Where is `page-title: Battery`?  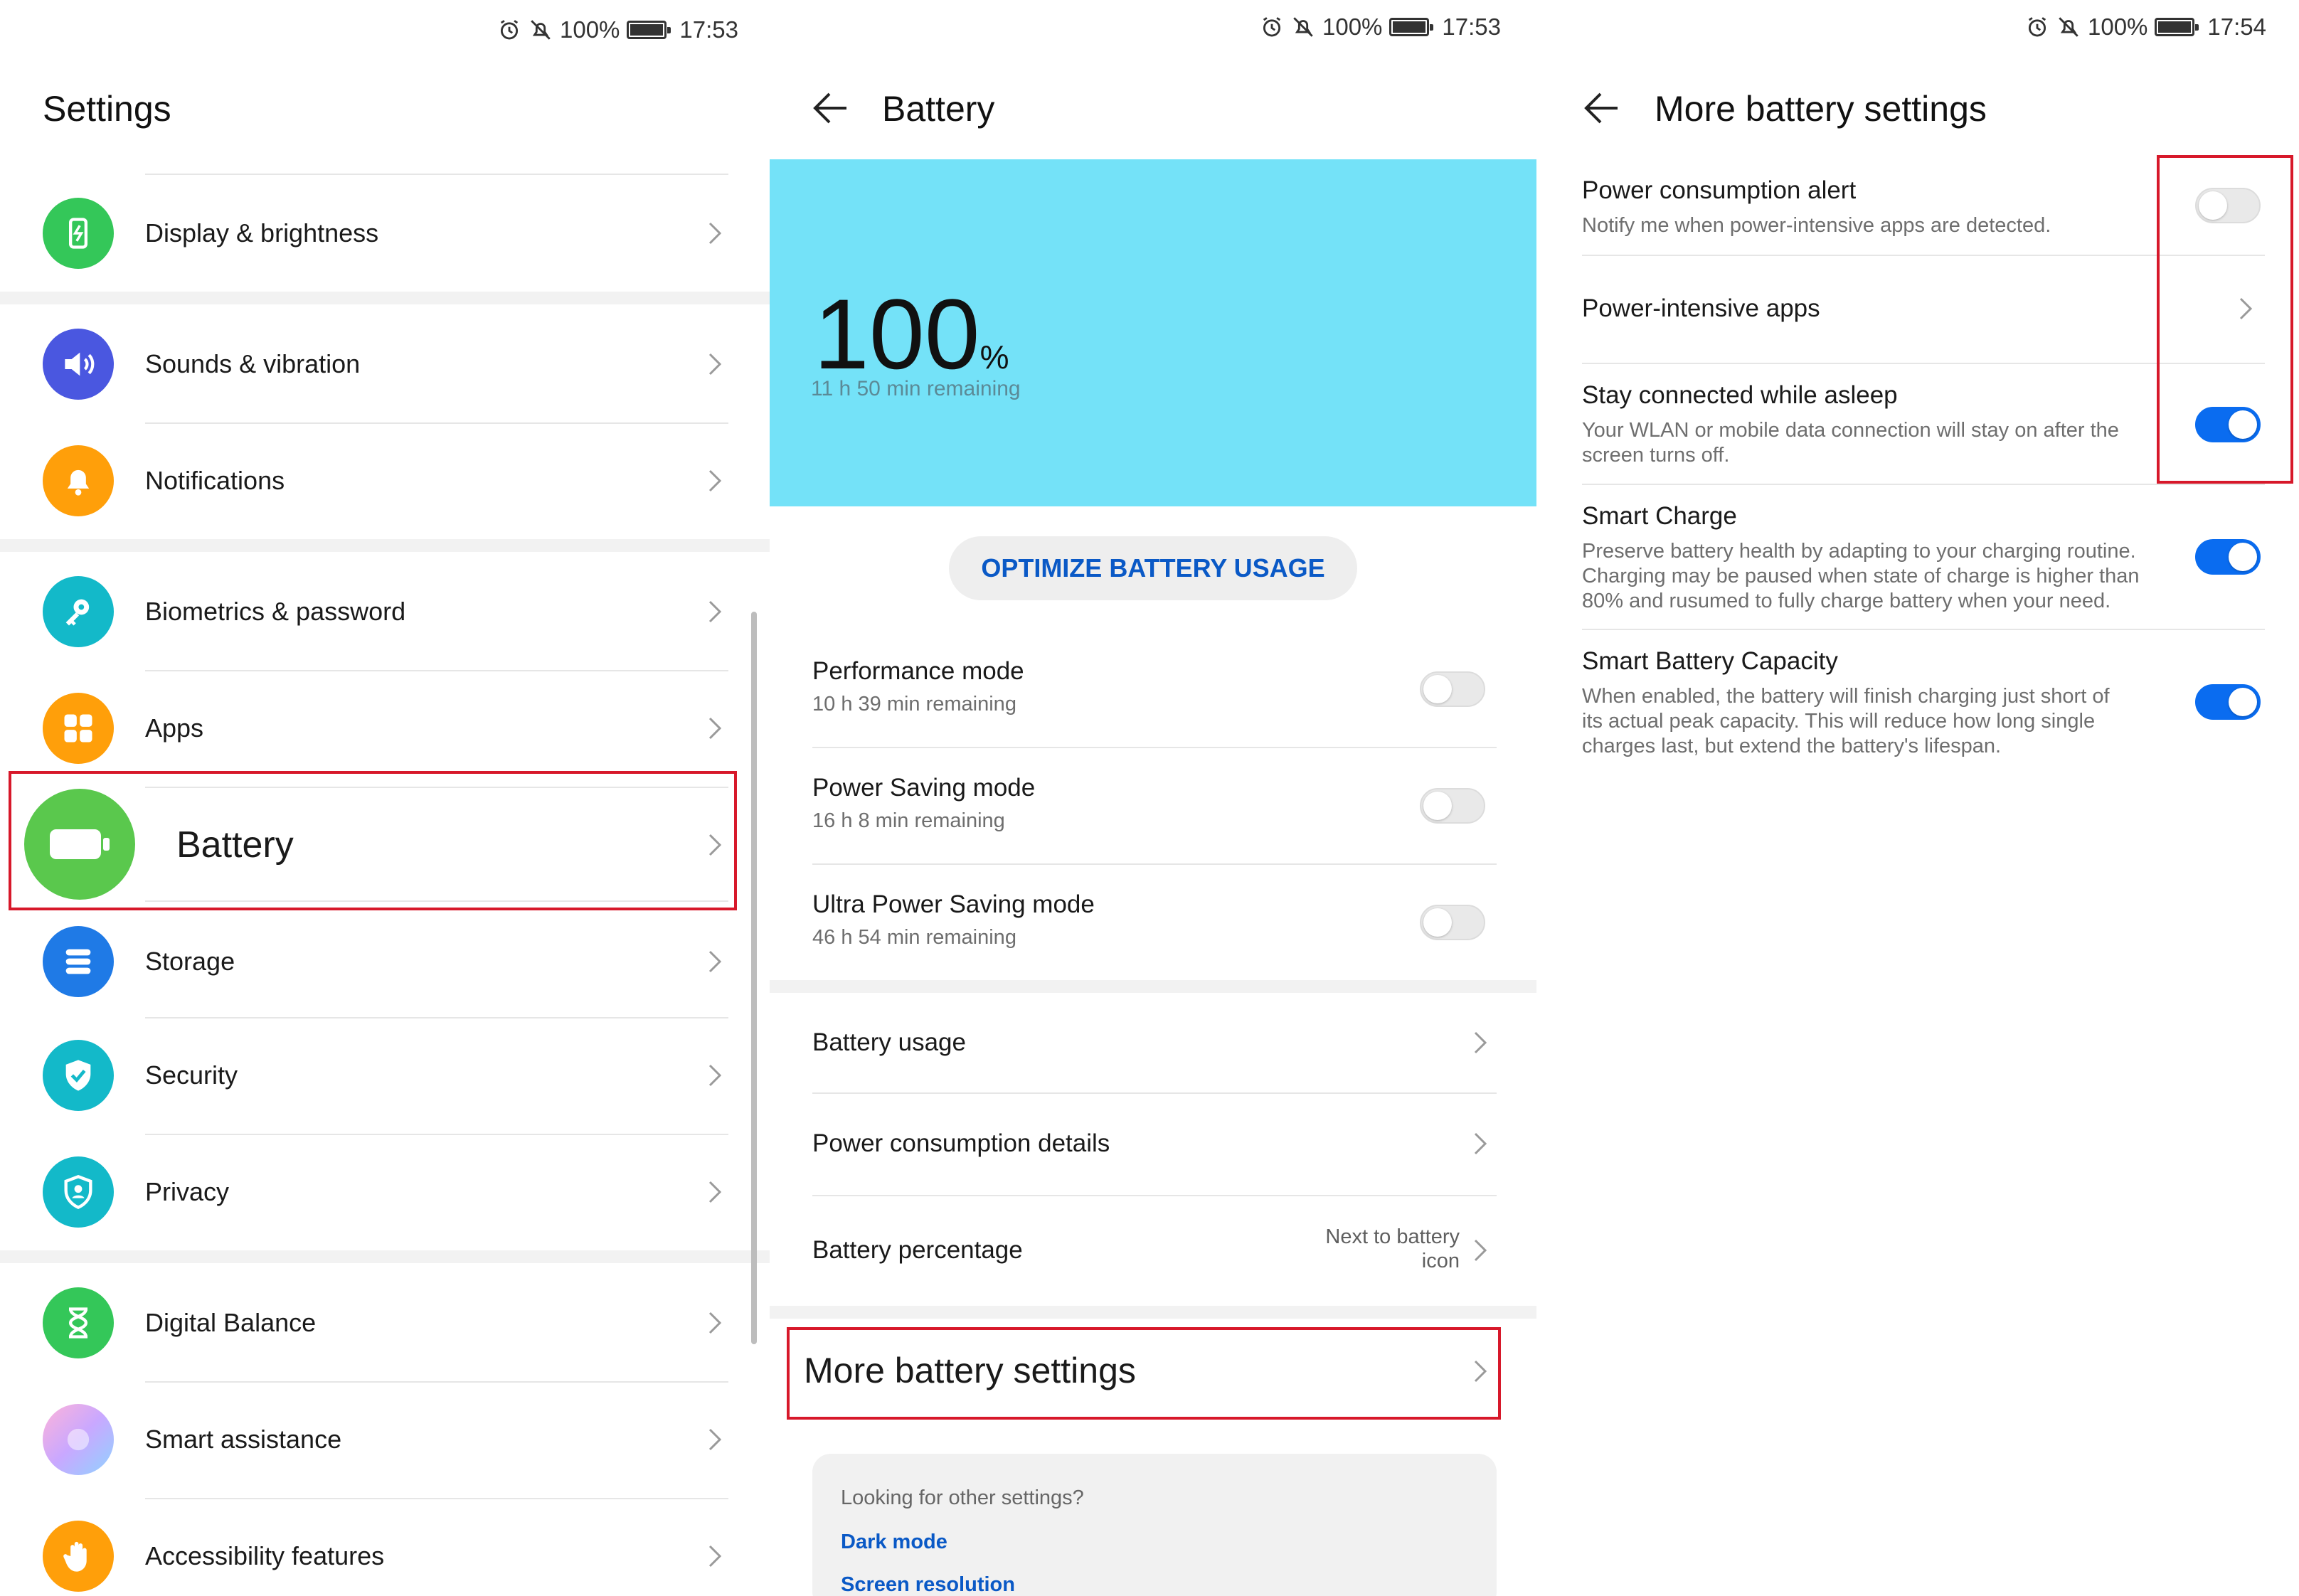 page-title: Battery is located at coordinates (939, 109).